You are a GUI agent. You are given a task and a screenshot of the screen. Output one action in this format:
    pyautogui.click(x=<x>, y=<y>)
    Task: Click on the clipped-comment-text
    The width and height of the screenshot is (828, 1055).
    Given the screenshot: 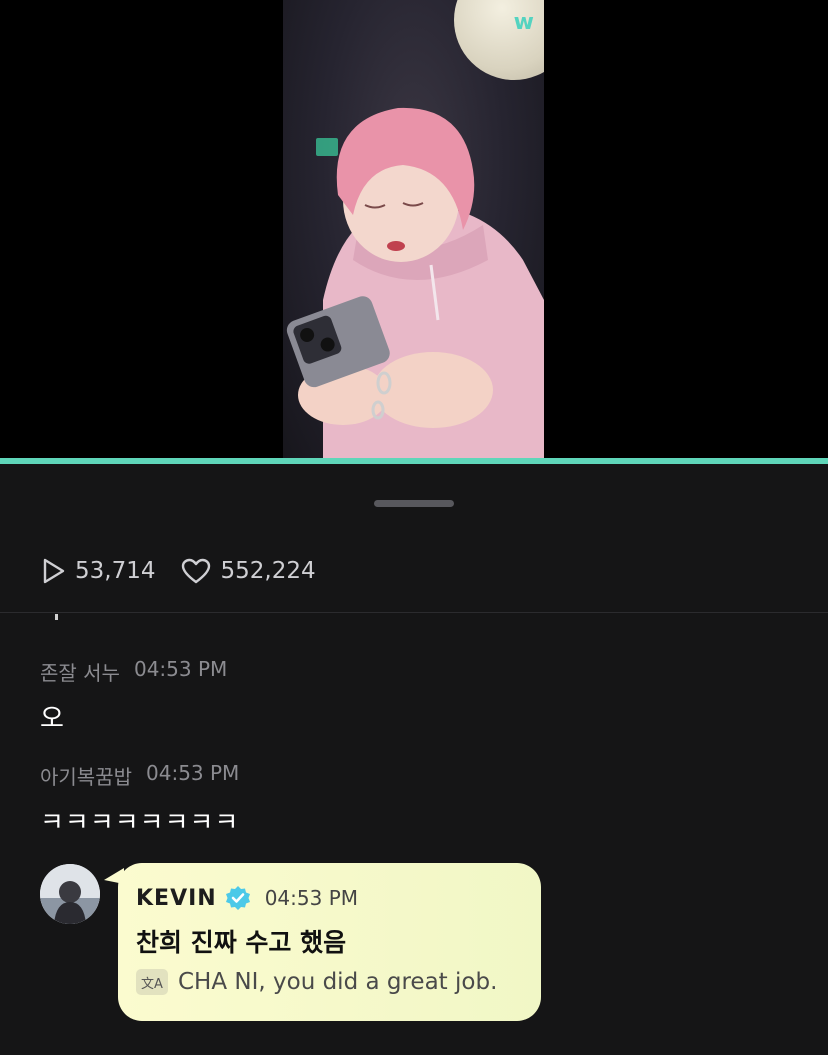 What is the action you would take?
    pyautogui.click(x=56, y=617)
    